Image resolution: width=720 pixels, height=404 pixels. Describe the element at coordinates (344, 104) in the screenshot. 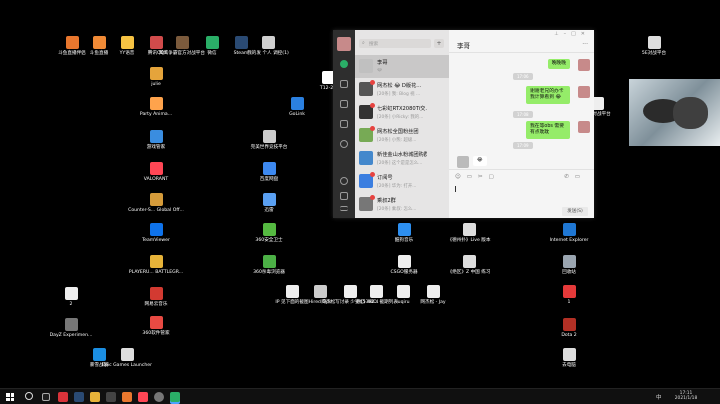

I see `favorites-icon` at that location.